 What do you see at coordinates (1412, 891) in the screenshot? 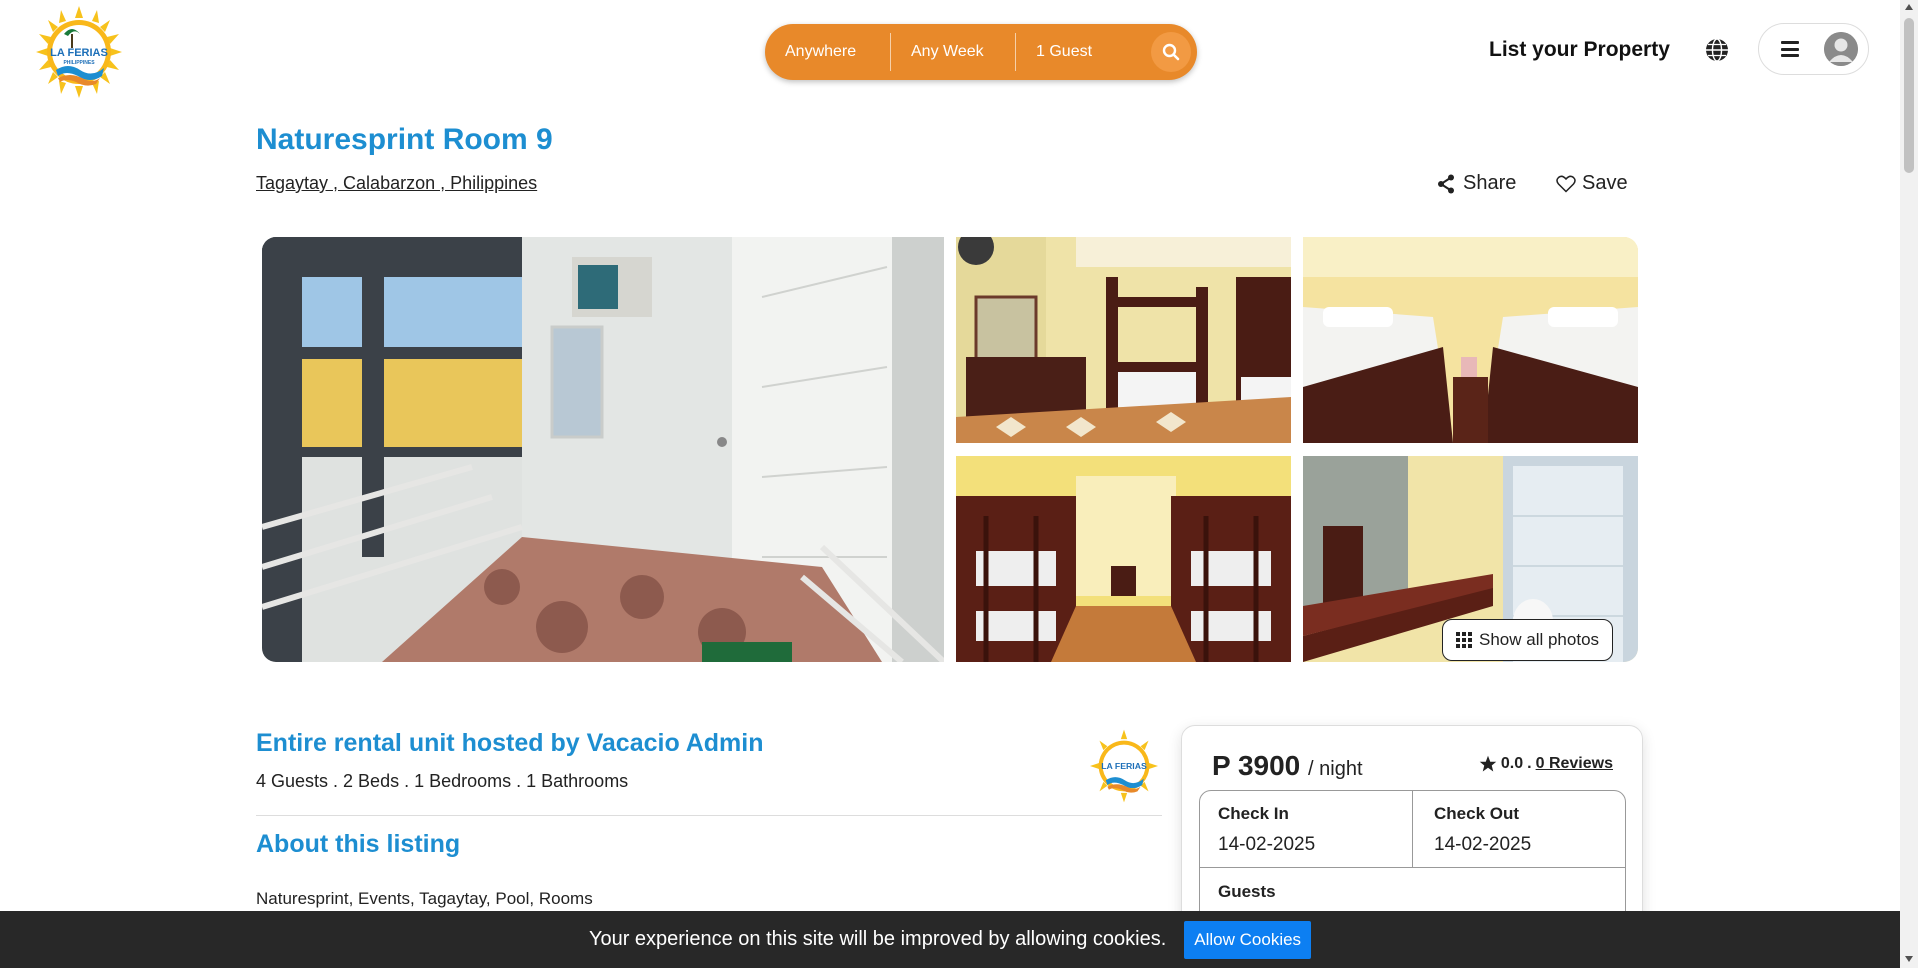
I see `guests-field: Guests` at bounding box center [1412, 891].